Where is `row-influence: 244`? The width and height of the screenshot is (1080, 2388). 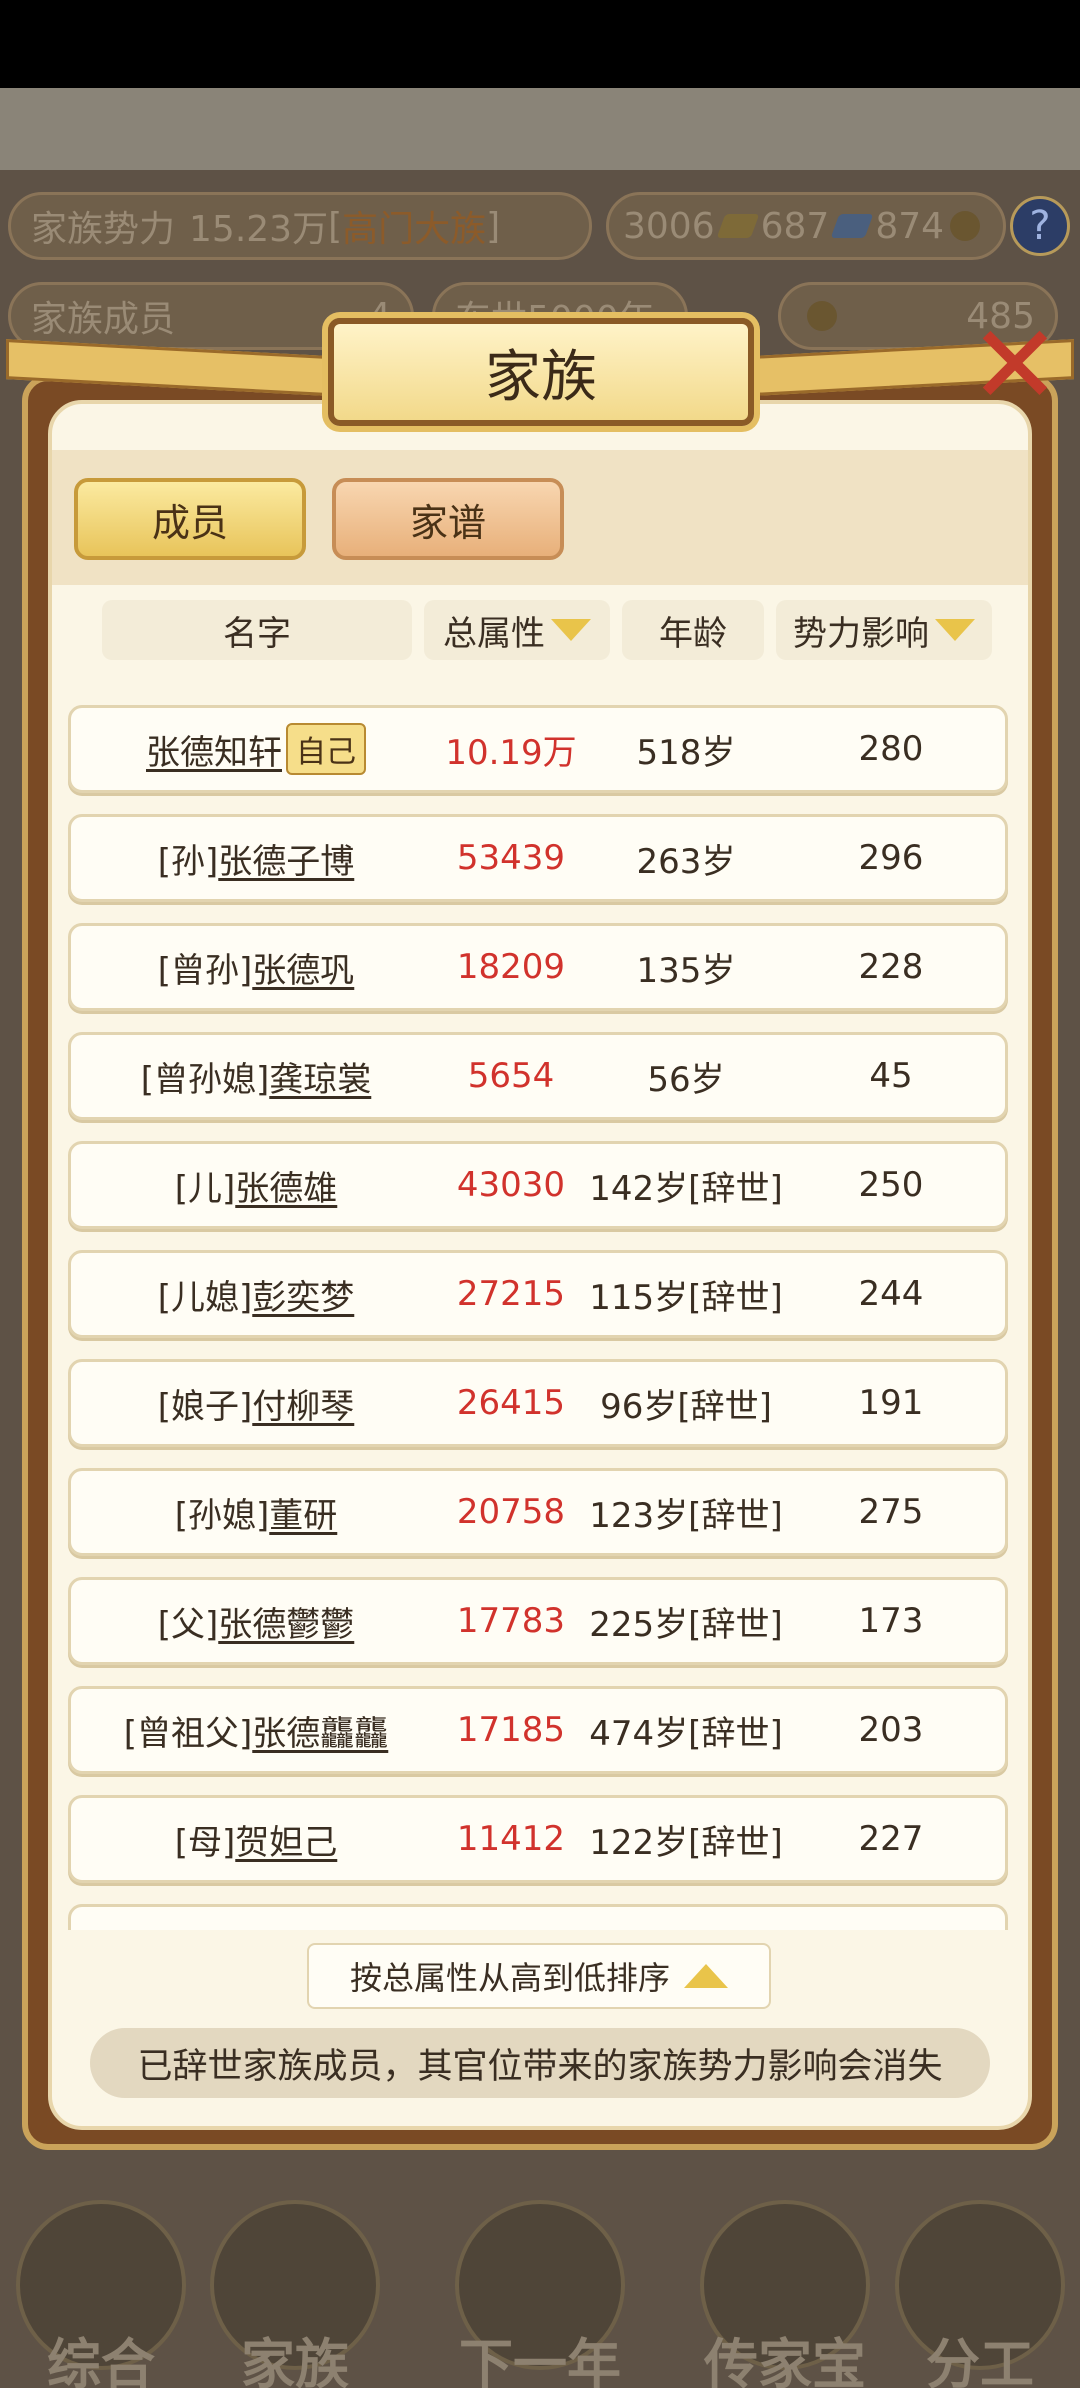 row-influence: 244 is located at coordinates (891, 1294).